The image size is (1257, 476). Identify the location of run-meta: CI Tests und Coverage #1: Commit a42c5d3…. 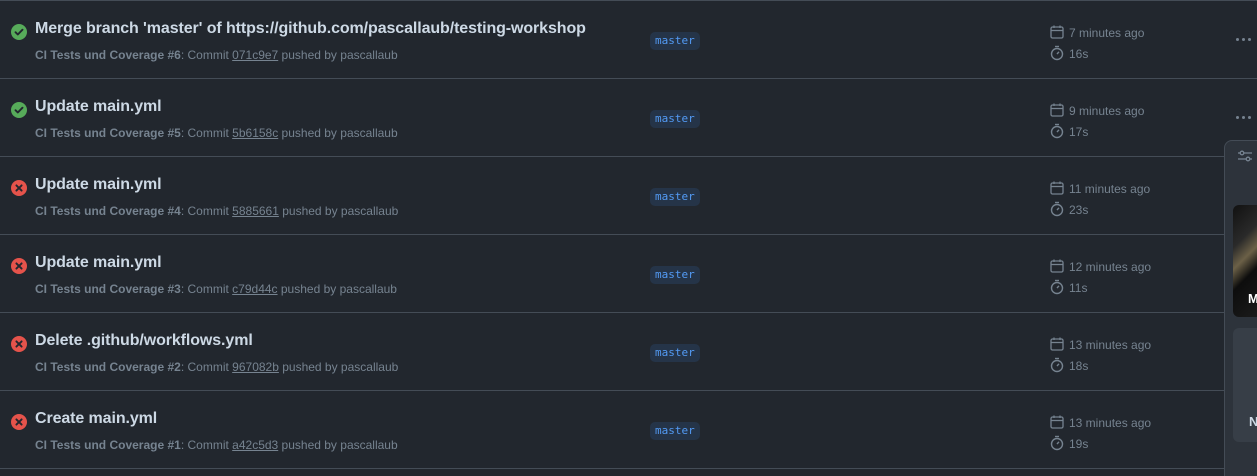
(216, 445).